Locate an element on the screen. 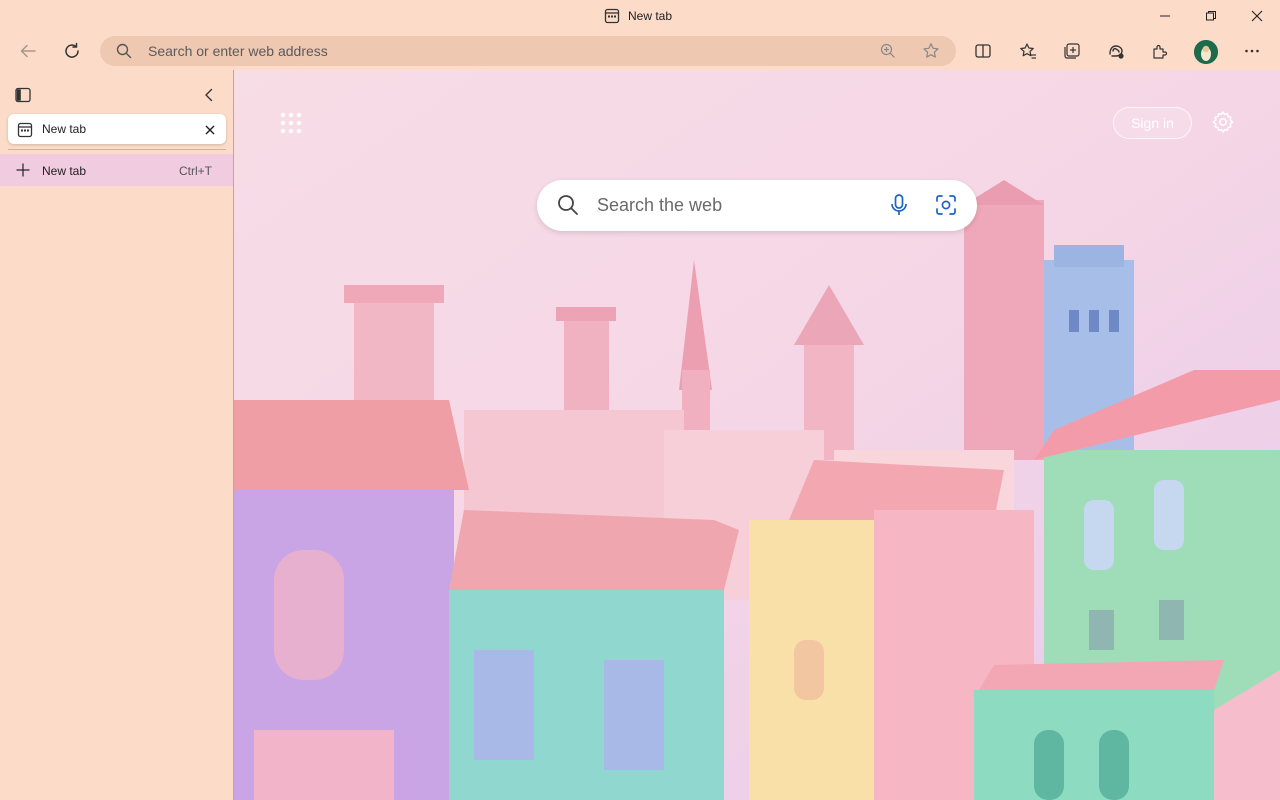 This screenshot has height=800, width=1280. restore-button is located at coordinates (1211, 16).